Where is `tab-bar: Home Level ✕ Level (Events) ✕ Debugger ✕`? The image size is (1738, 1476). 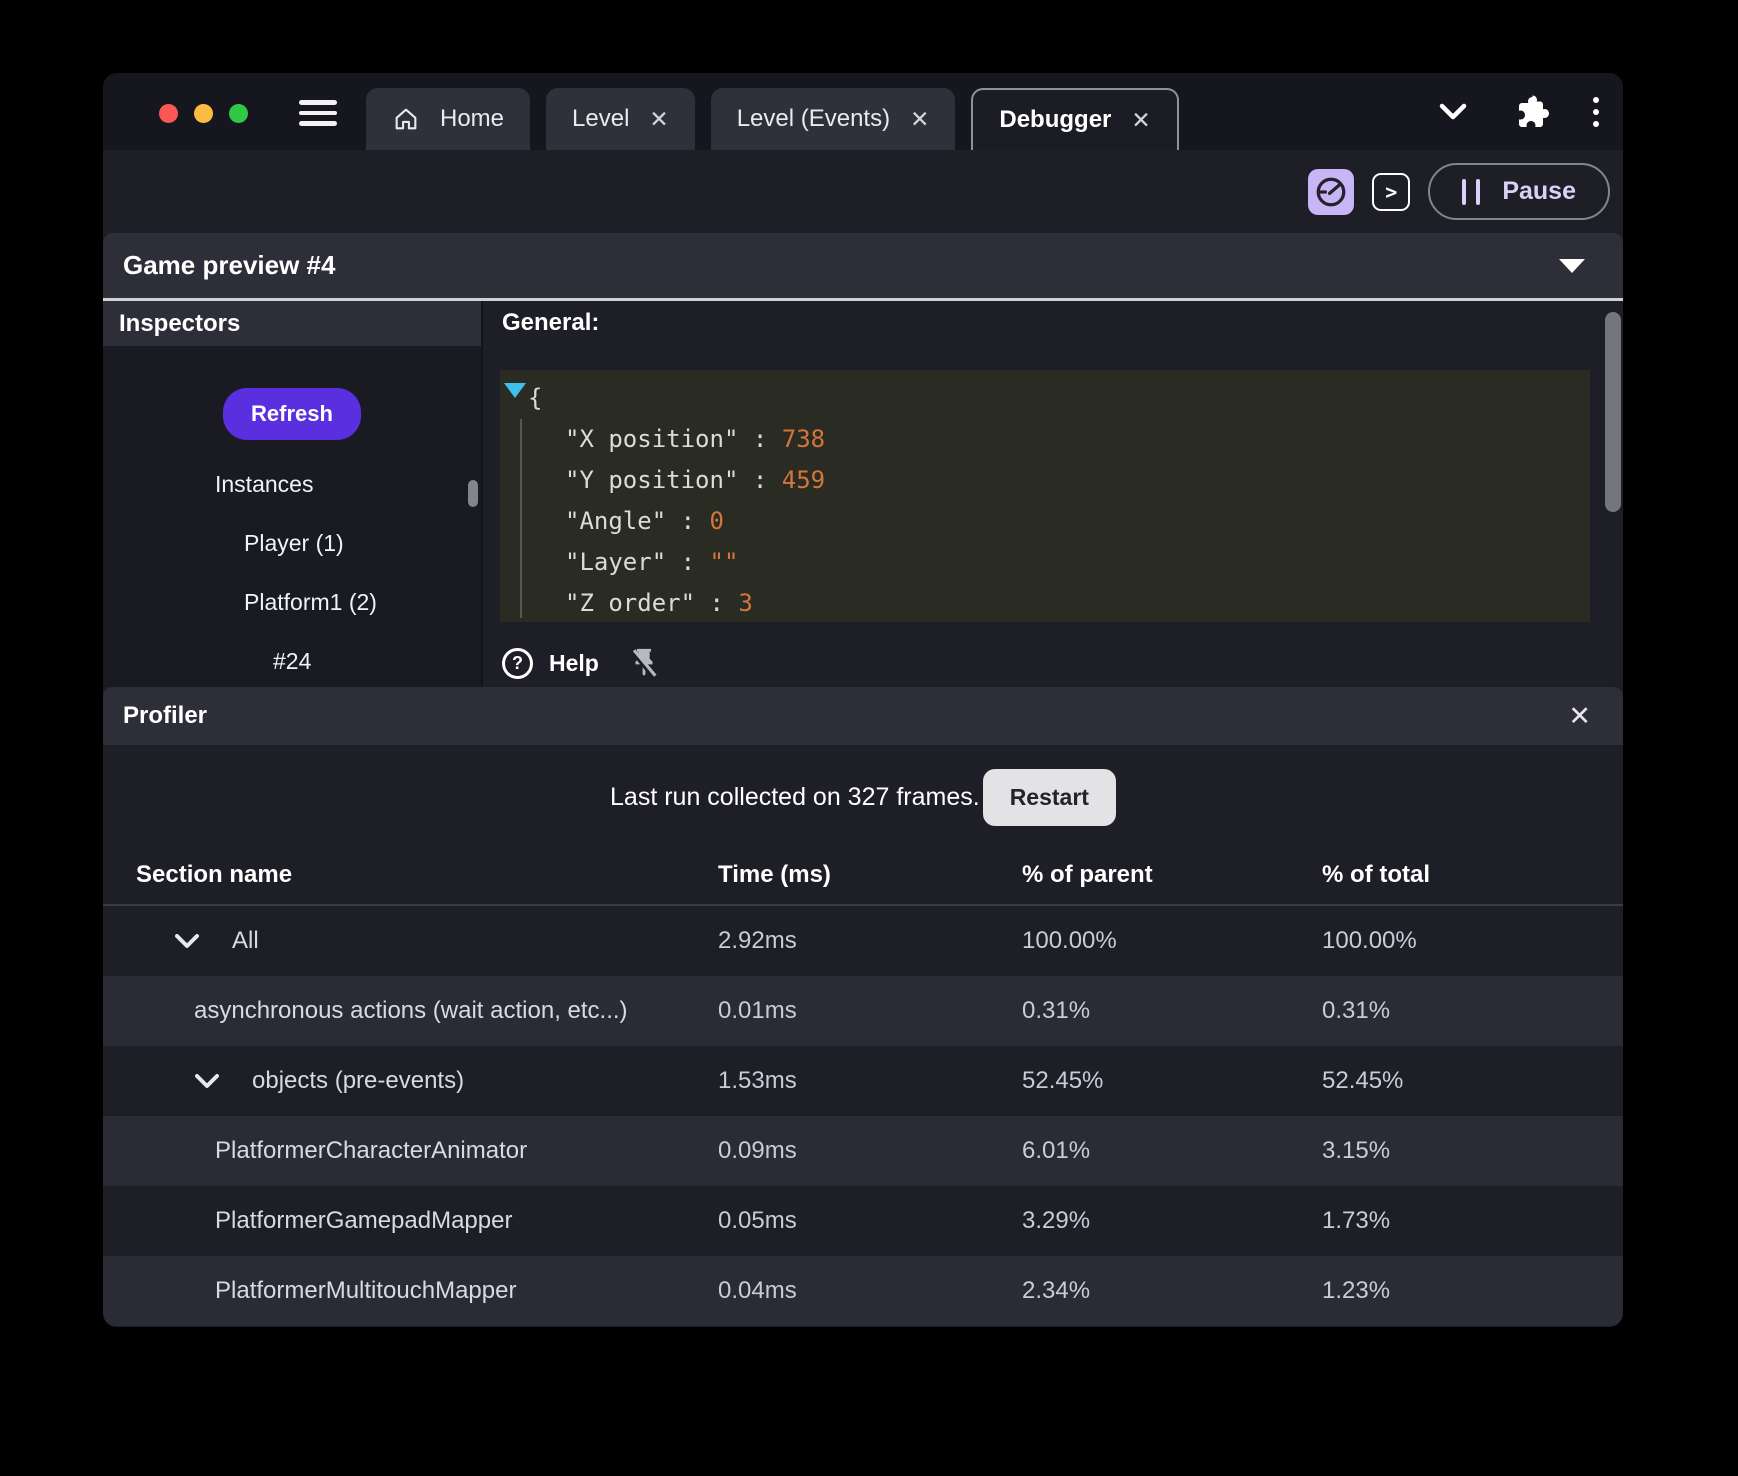
tab-bar: Home Level ✕ Level (Events) ✕ Debugger ✕ is located at coordinates (863, 111).